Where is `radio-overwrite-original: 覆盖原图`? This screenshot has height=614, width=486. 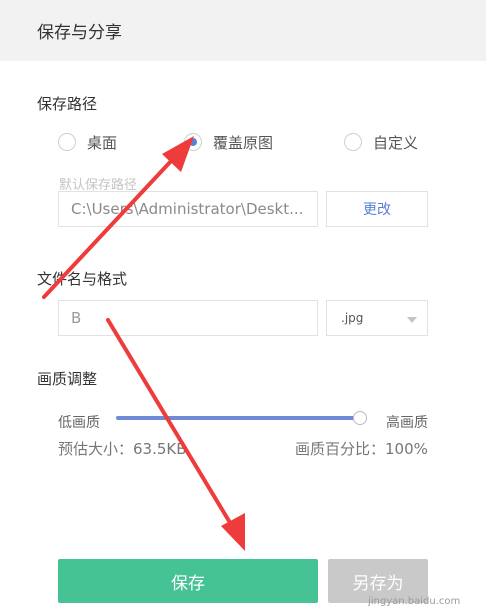
radio-overwrite-original: 覆盖原图 is located at coordinates (228, 142).